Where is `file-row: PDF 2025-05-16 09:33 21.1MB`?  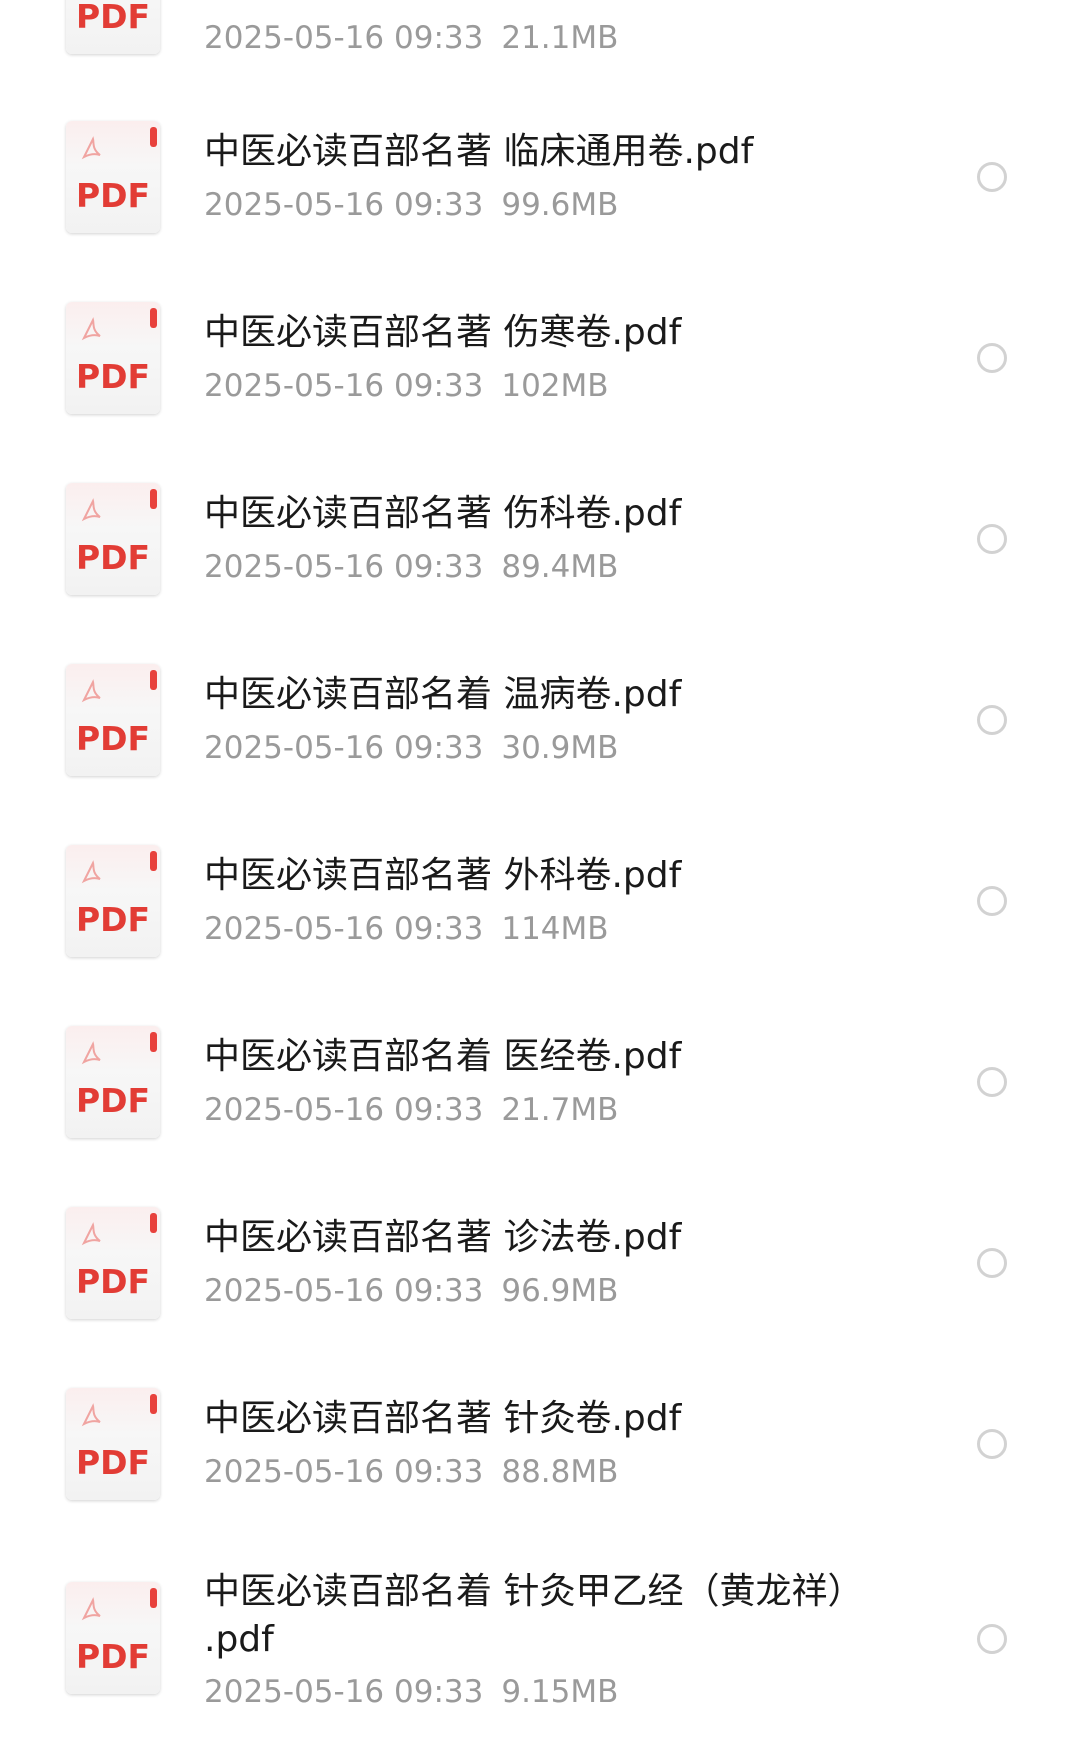 file-row: PDF 2025-05-16 09:33 21.1MB is located at coordinates (540, 28).